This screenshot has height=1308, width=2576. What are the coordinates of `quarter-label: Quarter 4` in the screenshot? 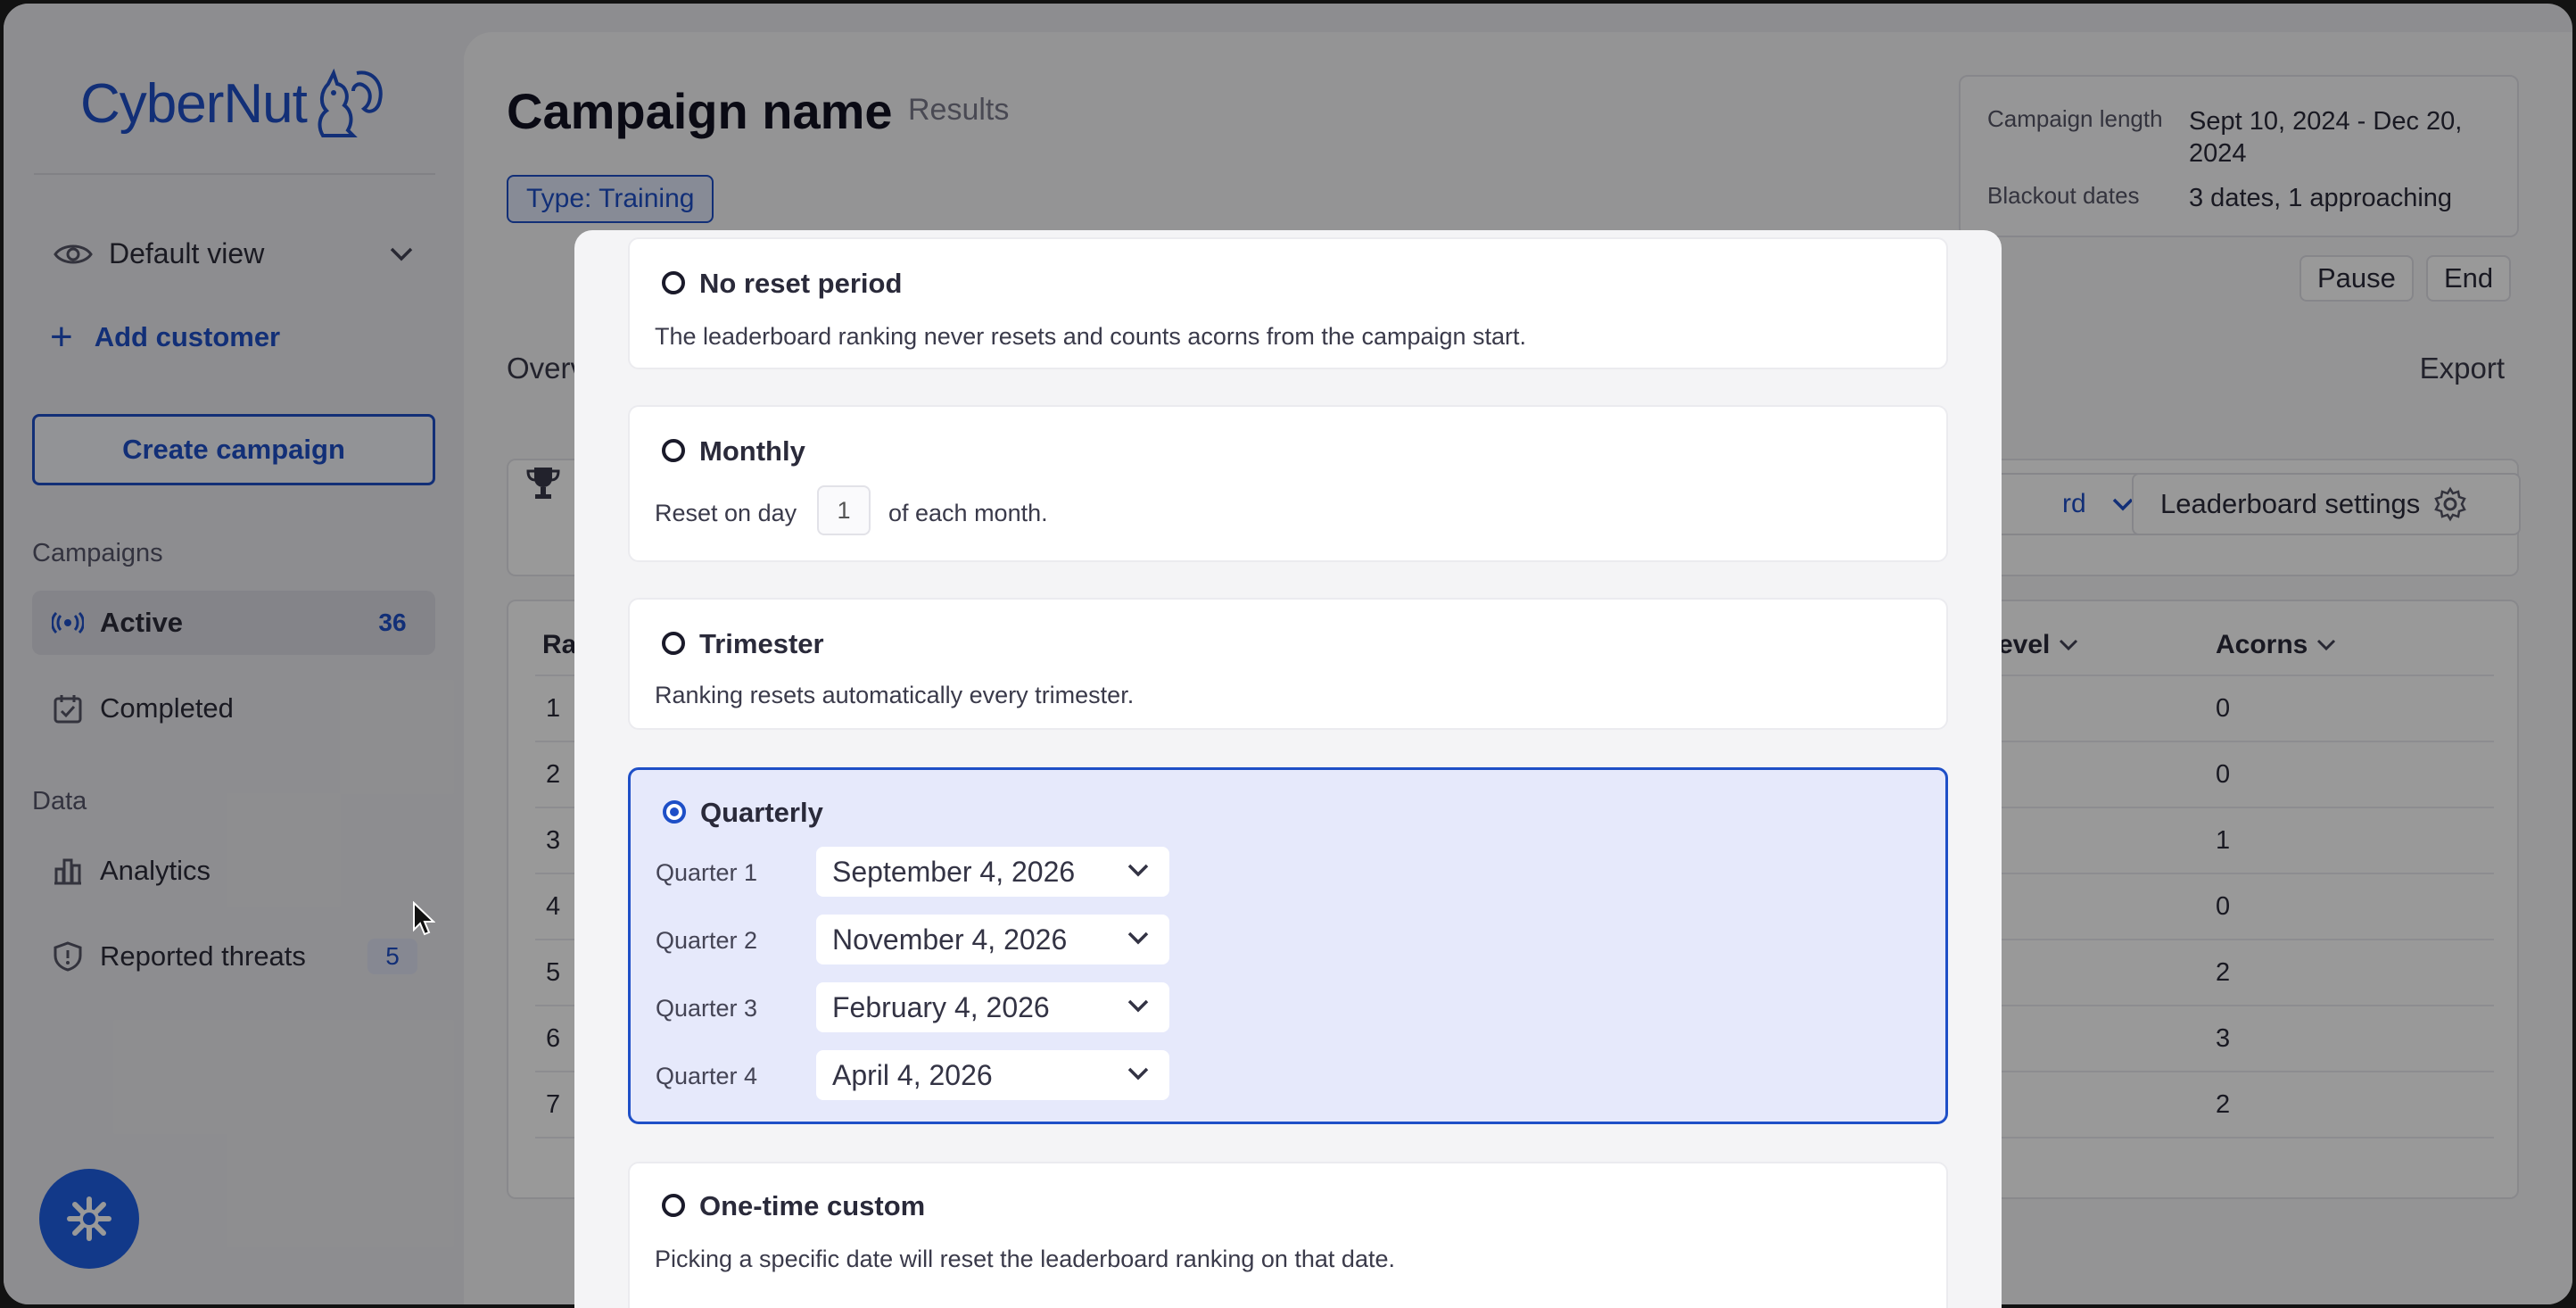 It's located at (707, 1076).